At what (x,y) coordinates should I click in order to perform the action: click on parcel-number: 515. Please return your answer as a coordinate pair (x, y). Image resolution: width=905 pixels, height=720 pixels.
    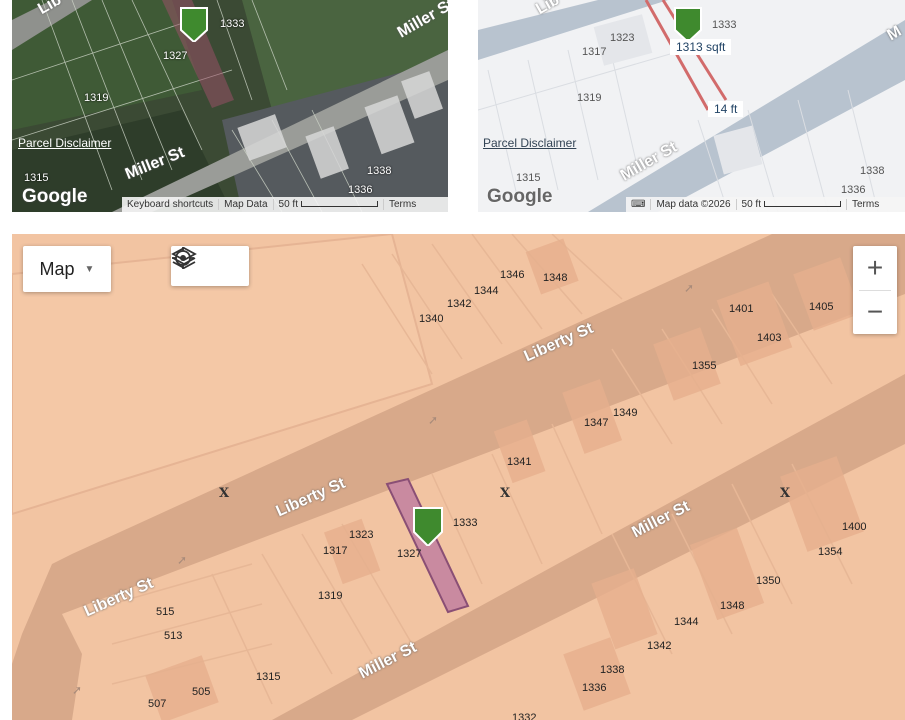
    Looking at the image, I should click on (165, 612).